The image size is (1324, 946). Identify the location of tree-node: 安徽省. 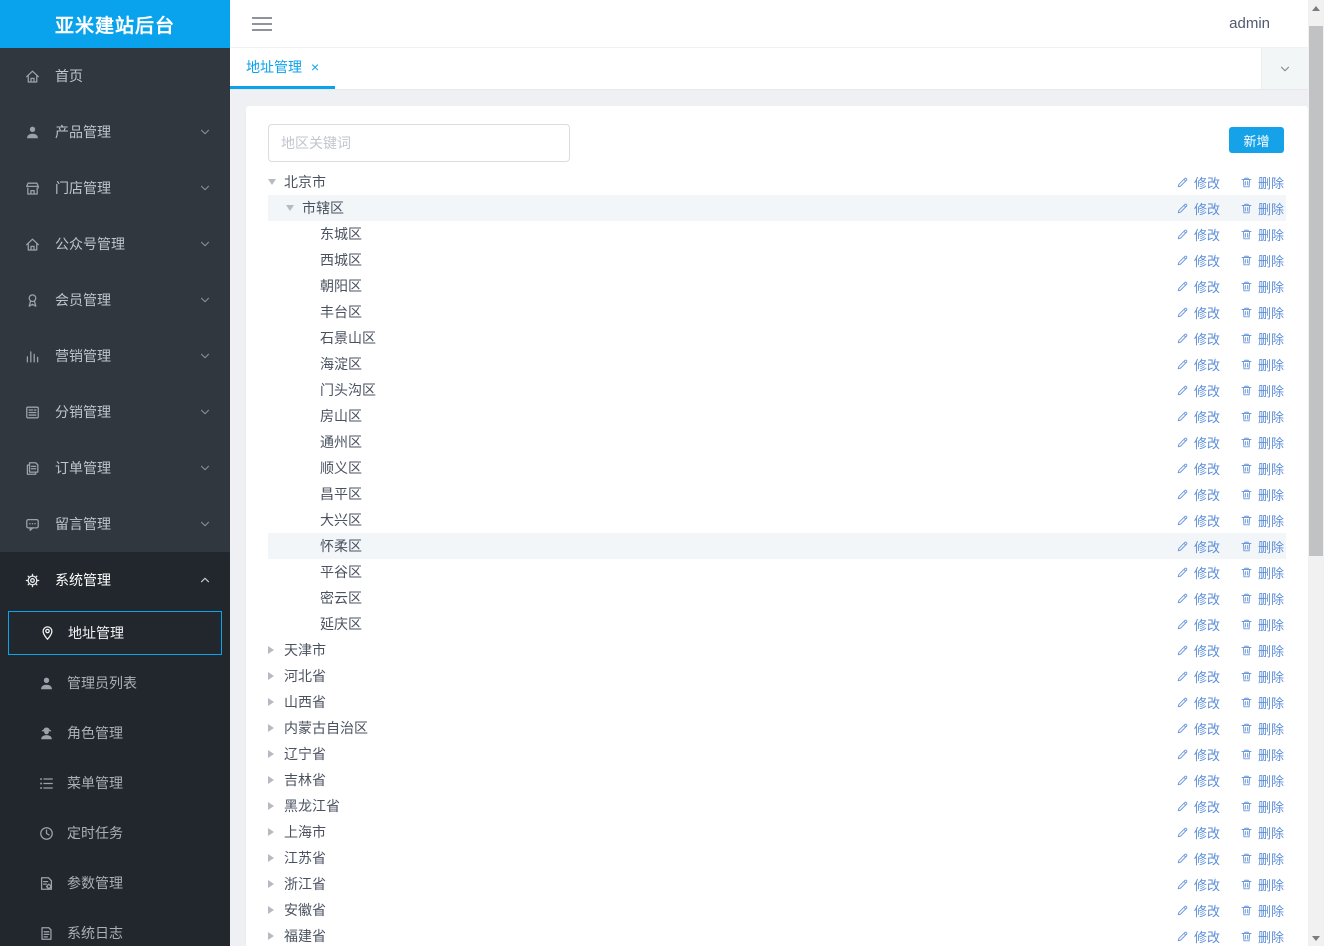
(722, 910).